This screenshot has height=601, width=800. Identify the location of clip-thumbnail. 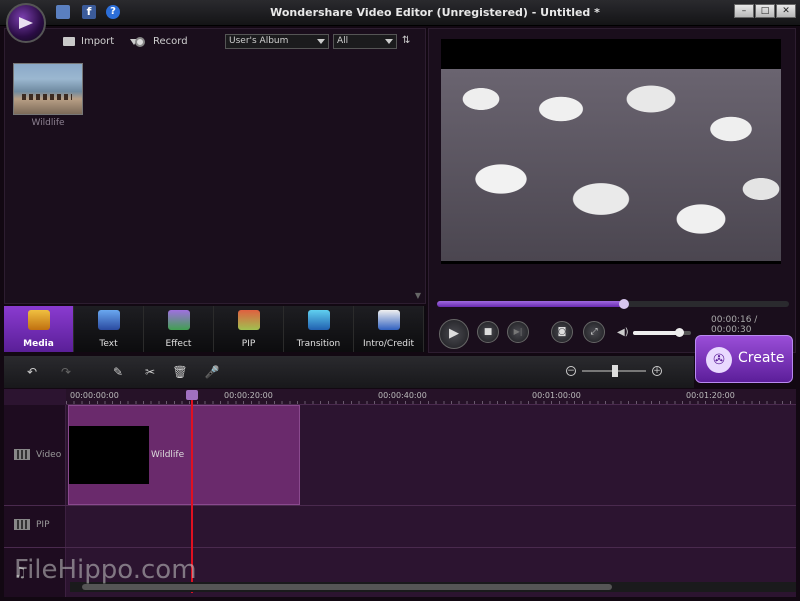
(109, 455).